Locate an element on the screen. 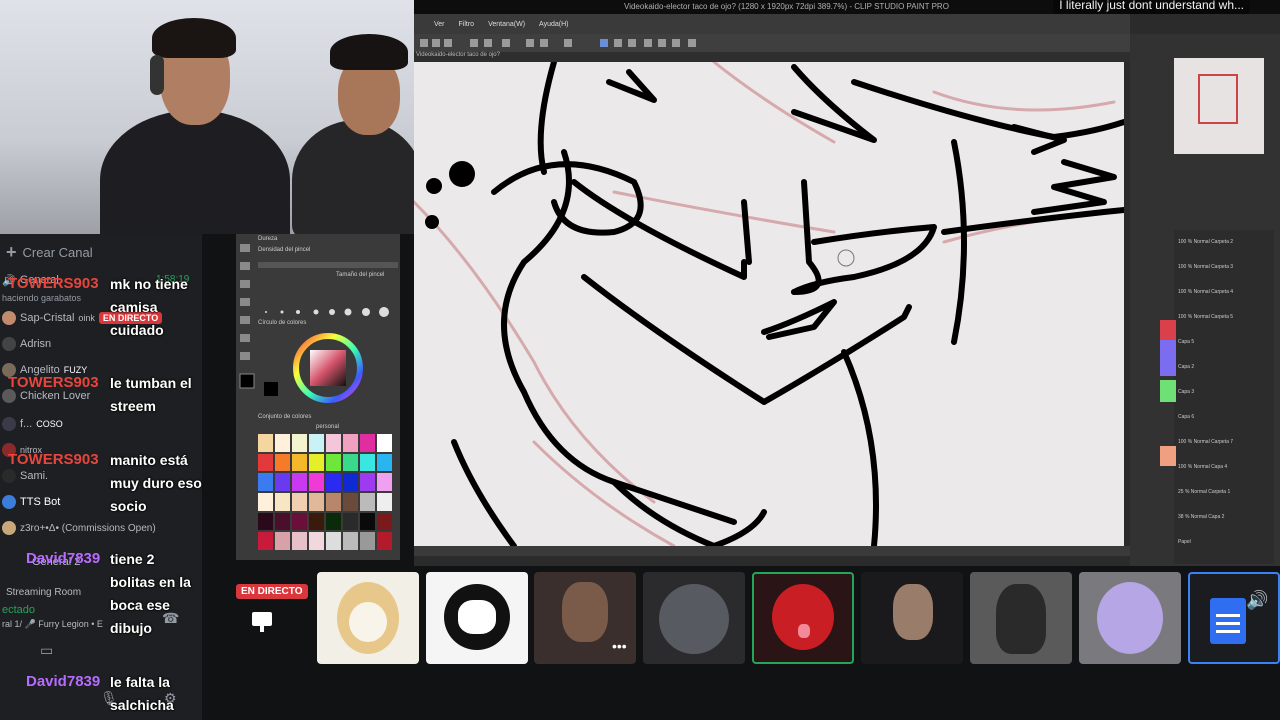 Image resolution: width=1280 pixels, height=720 pixels. tile-stream: EN DIRECTO is located at coordinates (260, 618).